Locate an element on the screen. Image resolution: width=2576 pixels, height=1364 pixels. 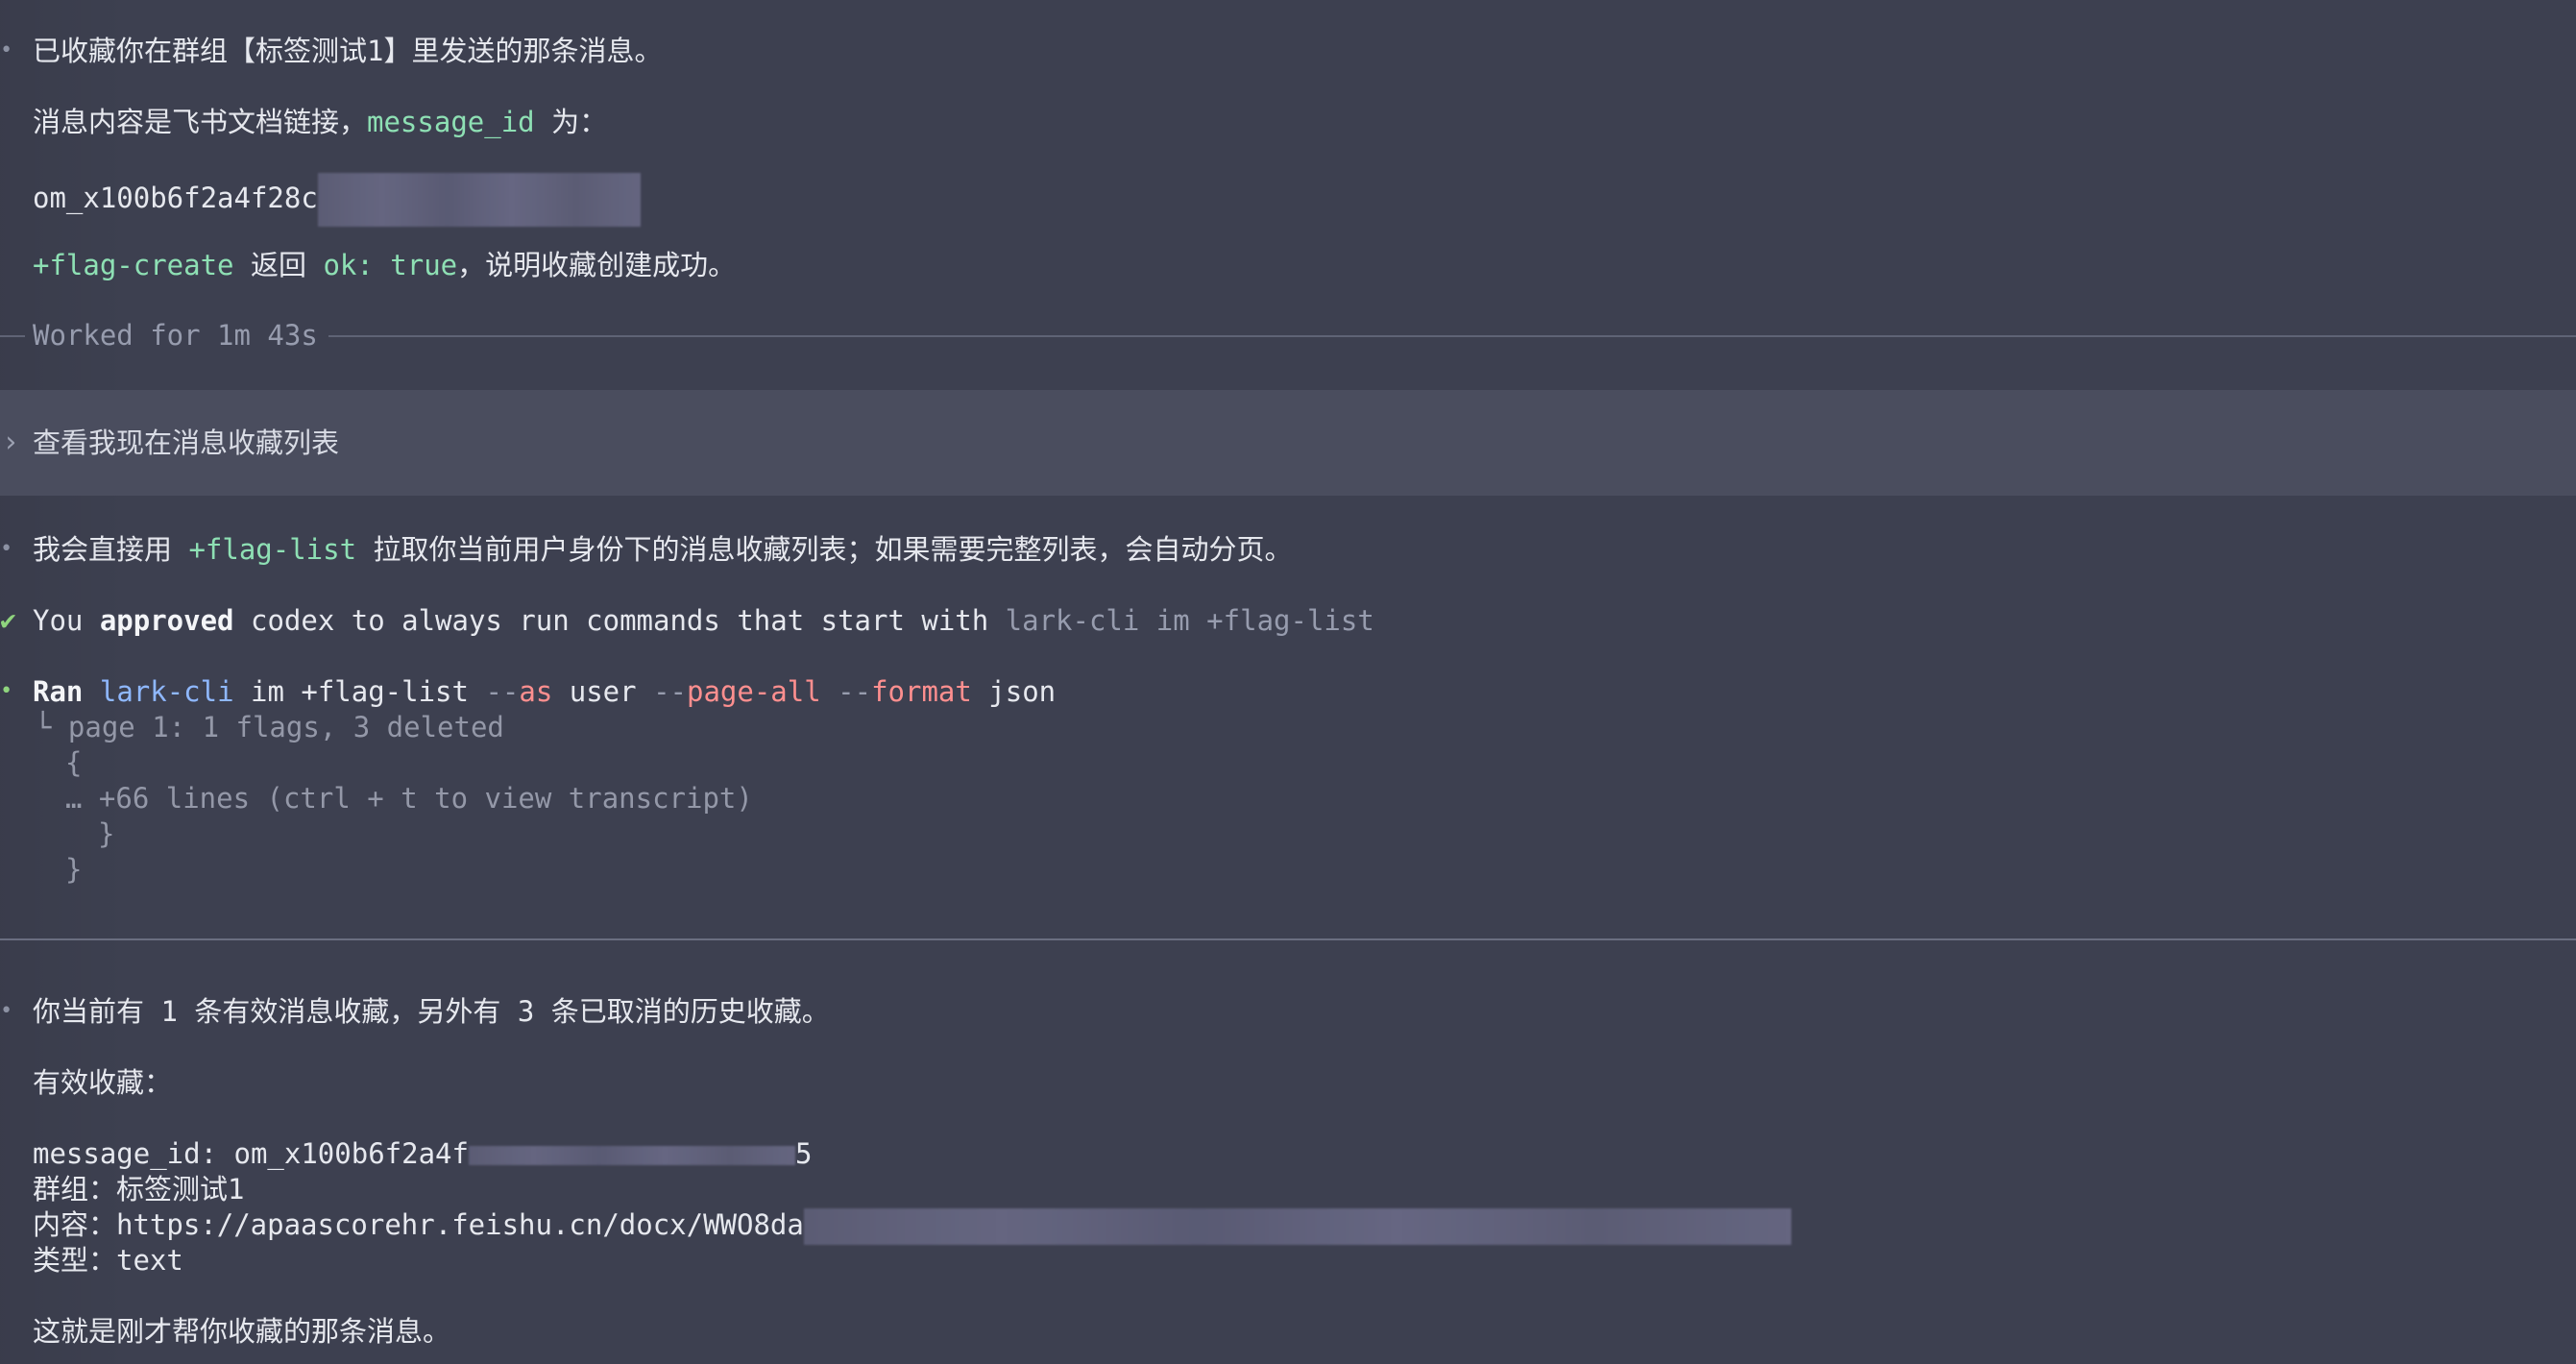
chevron-right-icon: › is located at coordinates (11, 442).